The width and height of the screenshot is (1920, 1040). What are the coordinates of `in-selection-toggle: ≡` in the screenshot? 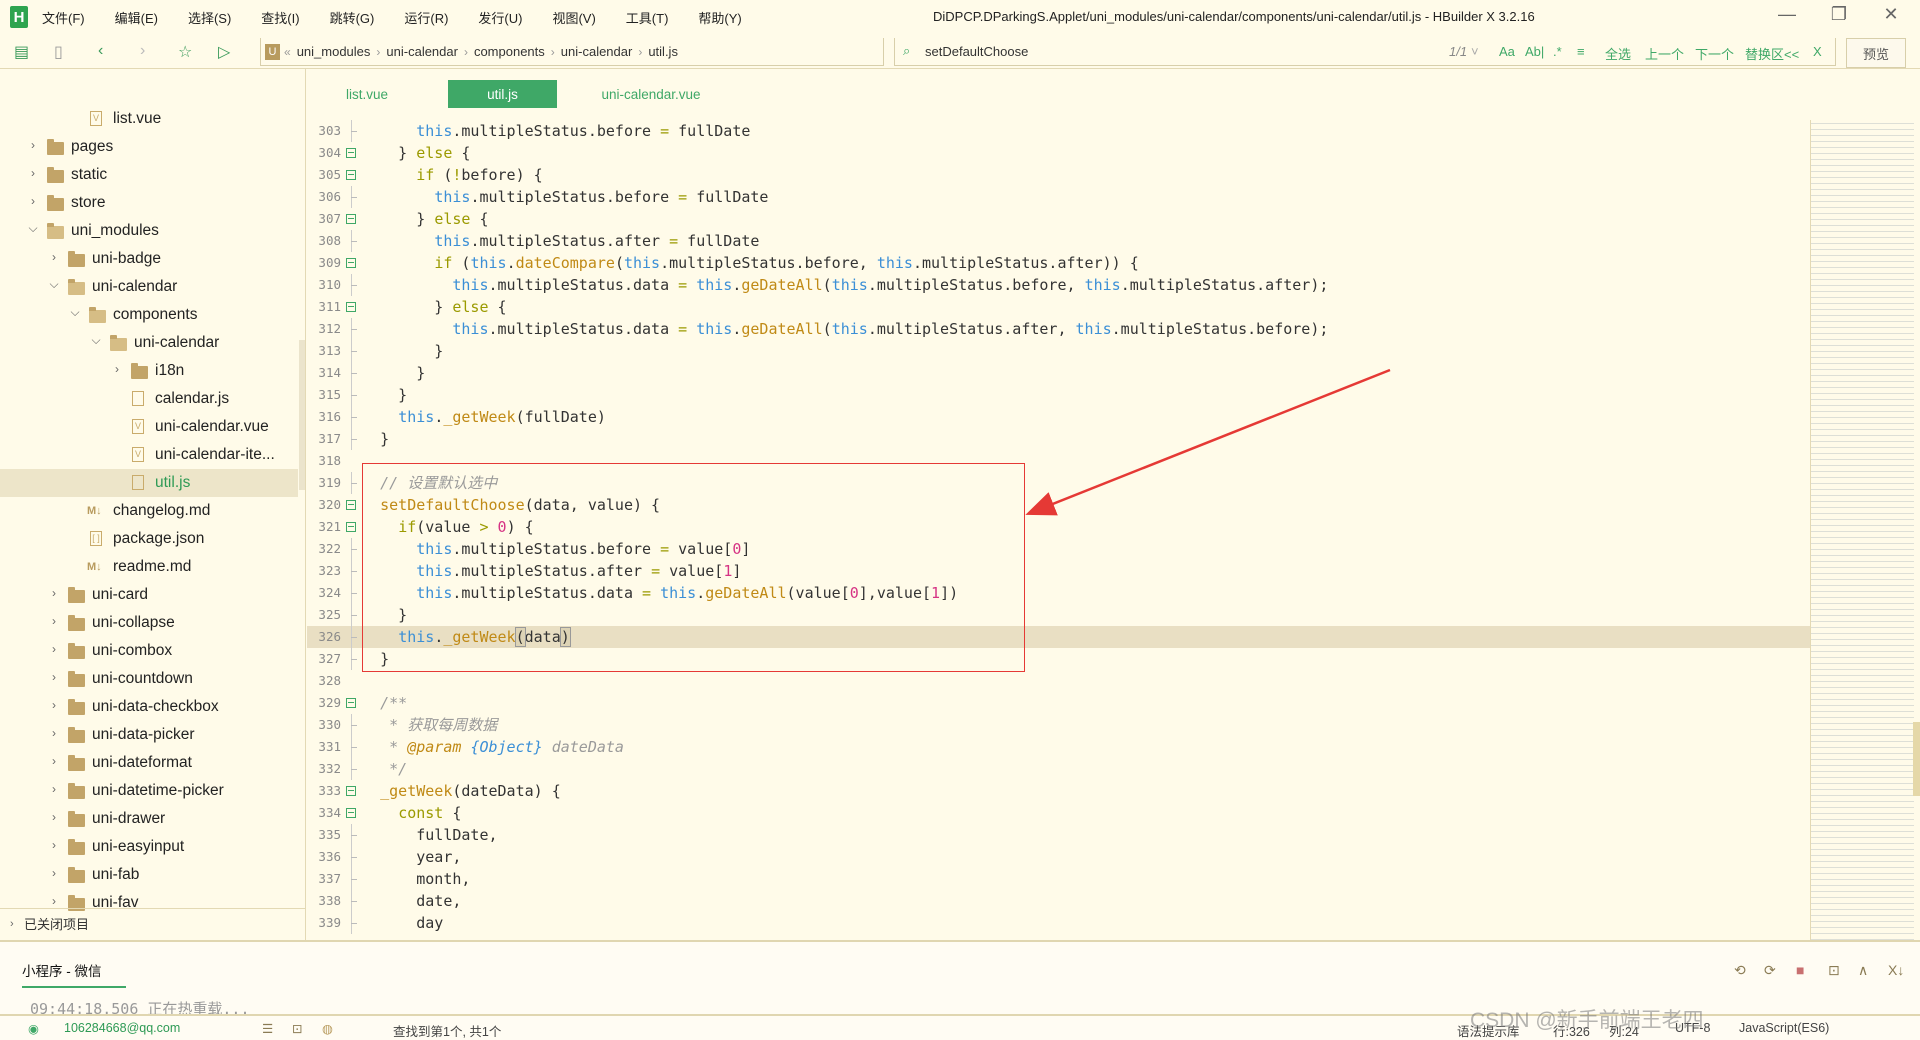 It's located at (1581, 51).